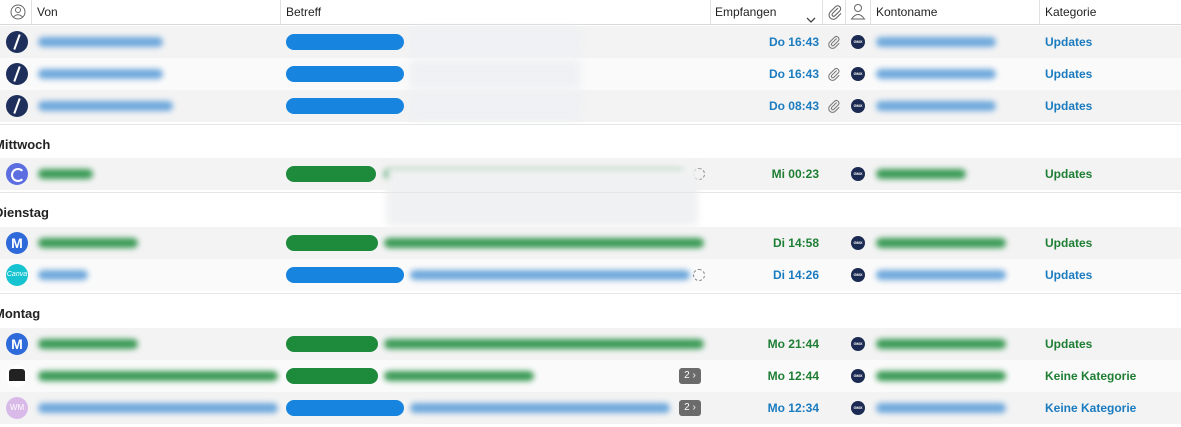 This screenshot has height=427, width=1181. I want to click on list-item: WM 2 › Mo 12:34 GMX Keine Kategorie, so click(590, 408).